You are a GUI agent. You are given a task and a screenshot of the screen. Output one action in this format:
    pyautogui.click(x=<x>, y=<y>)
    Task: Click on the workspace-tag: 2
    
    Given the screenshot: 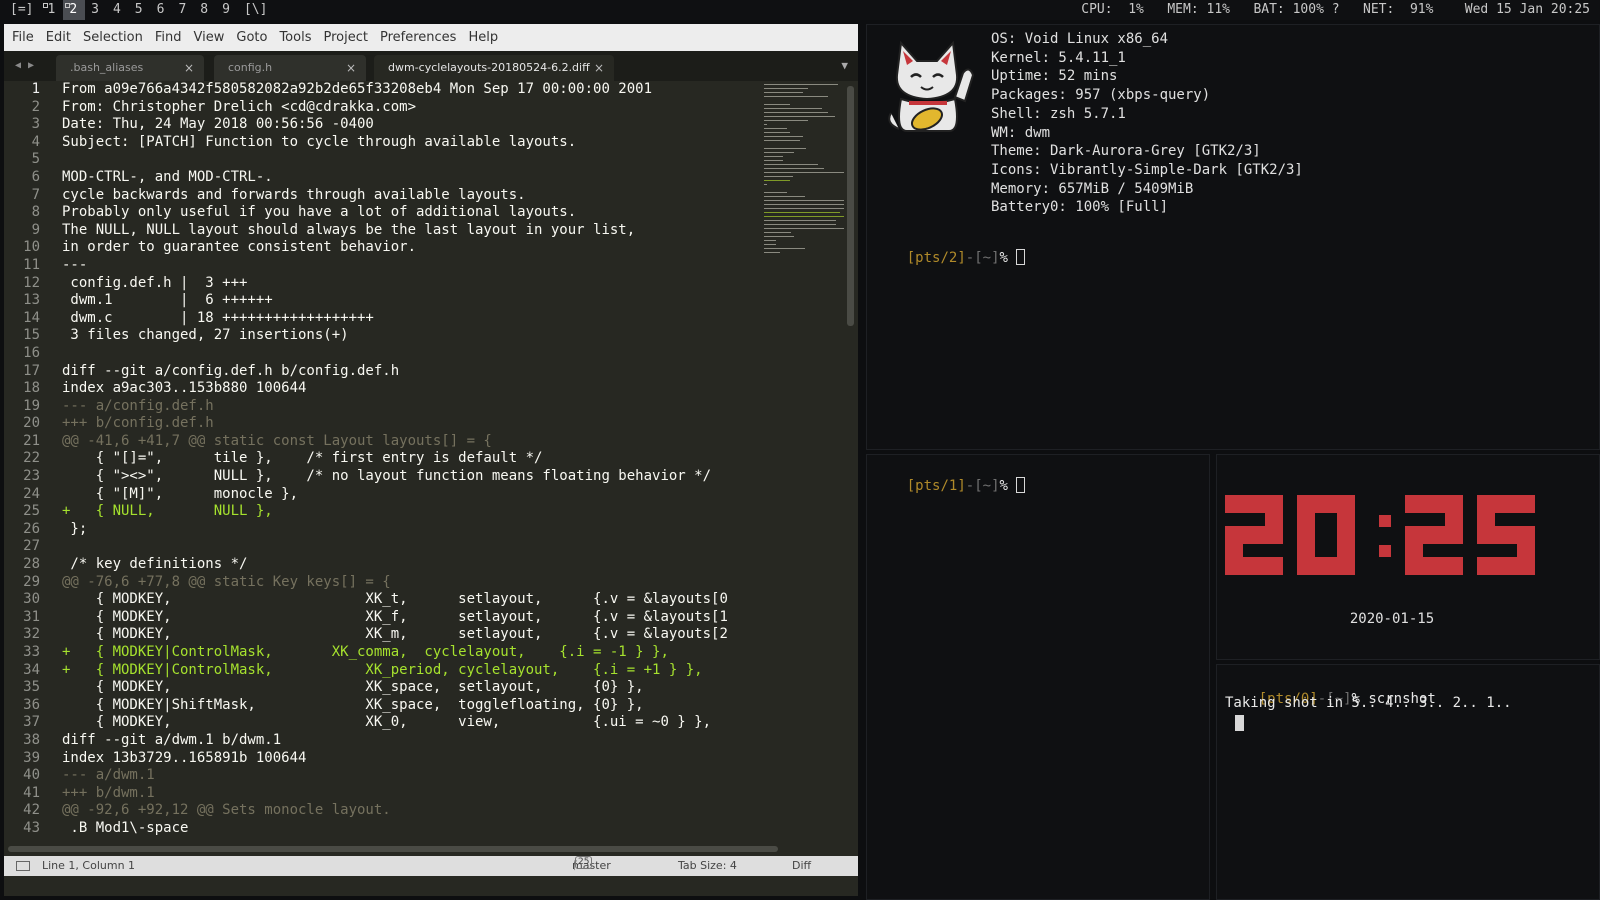 What is the action you would take?
    pyautogui.click(x=74, y=10)
    